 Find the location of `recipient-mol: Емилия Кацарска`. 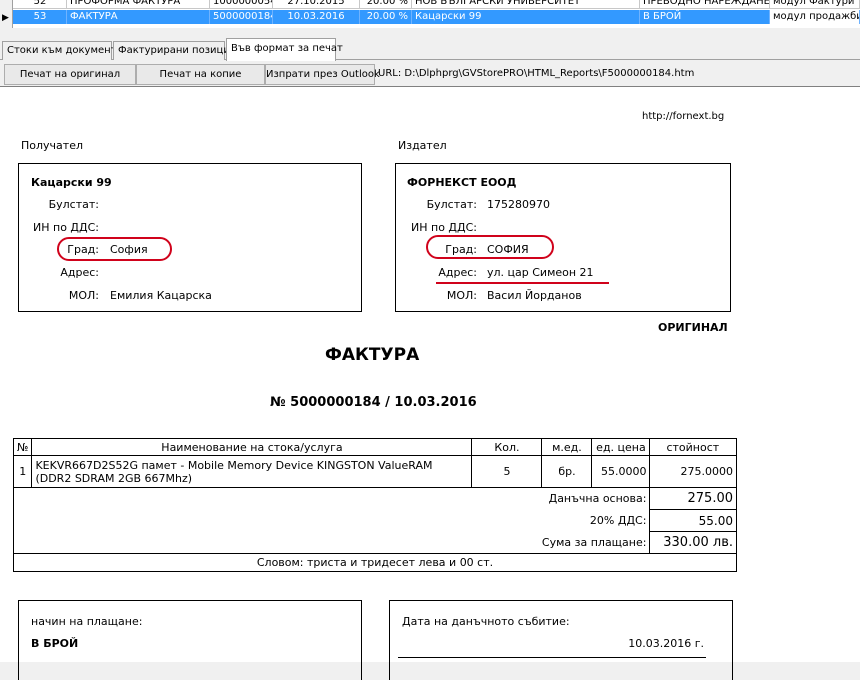

recipient-mol: Емилия Кацарска is located at coordinates (161, 295).